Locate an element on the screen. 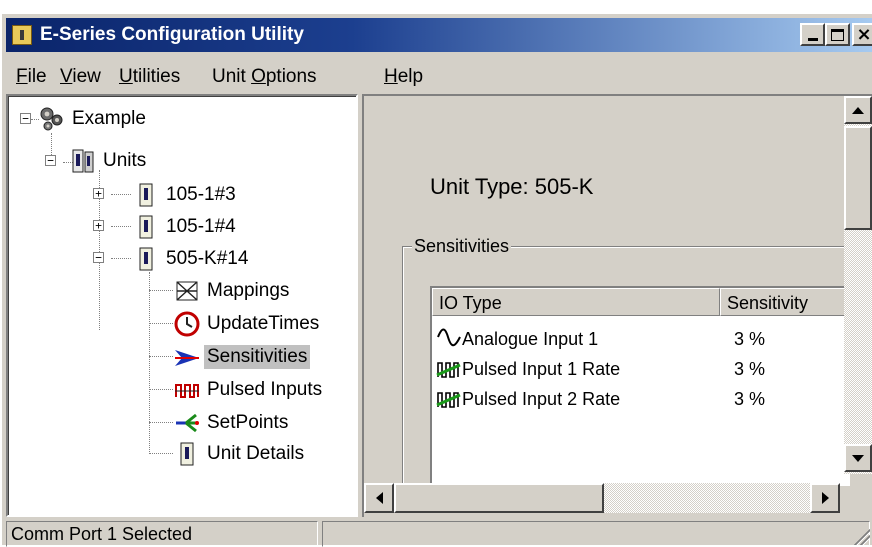 This screenshot has width=872, height=547. arrow-right-icon is located at coordinates (825, 498).